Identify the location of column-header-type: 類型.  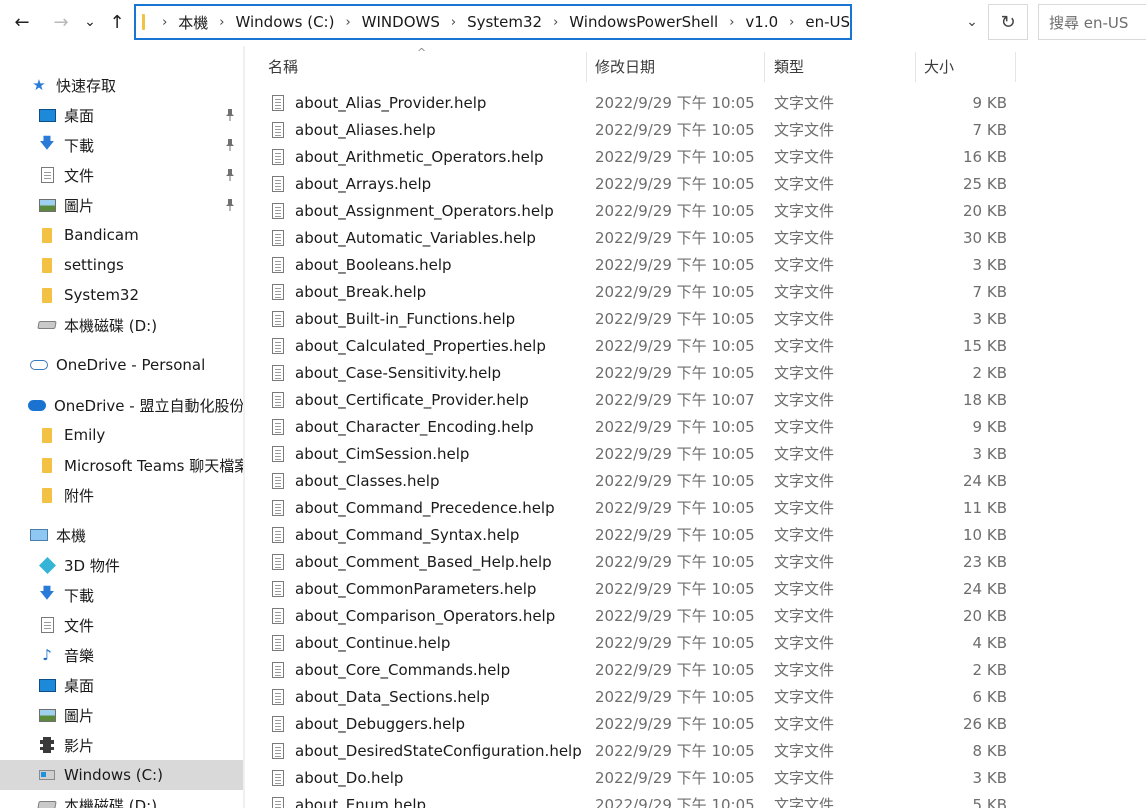
(789, 66).